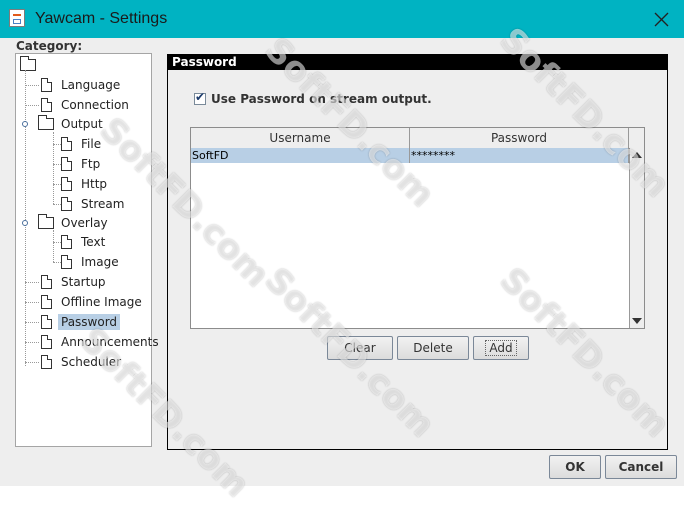  What do you see at coordinates (300, 155) in the screenshot?
I see `cell-username: SoftFD` at bounding box center [300, 155].